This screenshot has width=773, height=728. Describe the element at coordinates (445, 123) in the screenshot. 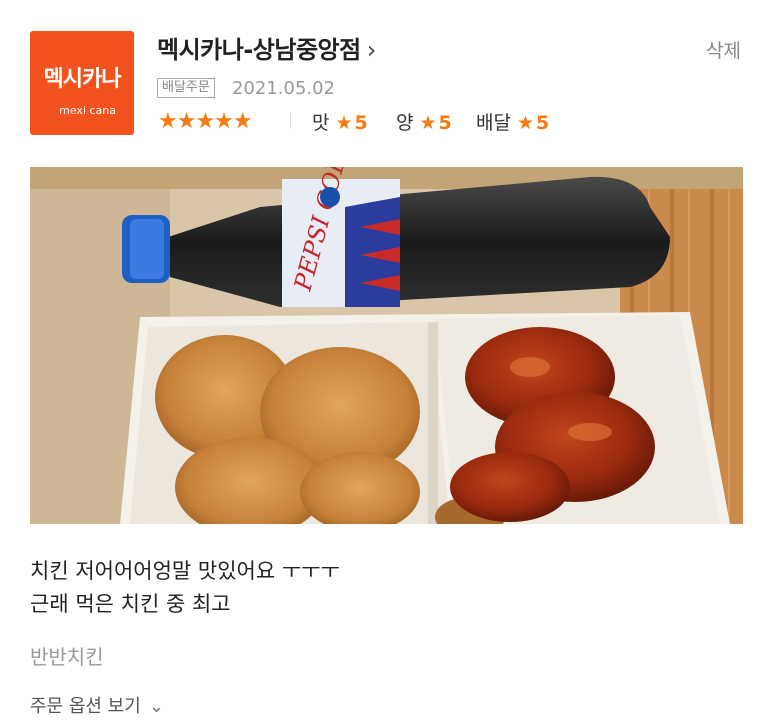

I see `quantity-score: 5` at that location.